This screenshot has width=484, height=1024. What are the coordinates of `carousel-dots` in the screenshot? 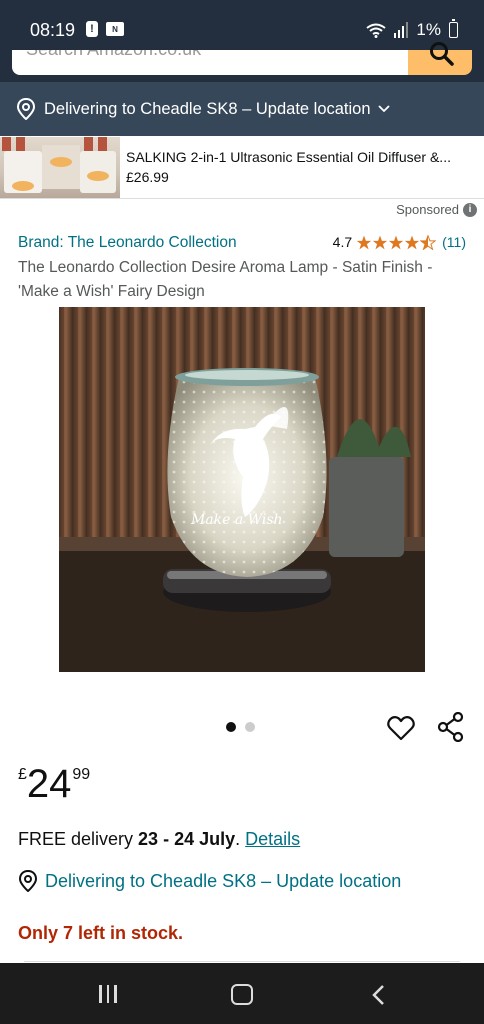 It's located at (240, 727).